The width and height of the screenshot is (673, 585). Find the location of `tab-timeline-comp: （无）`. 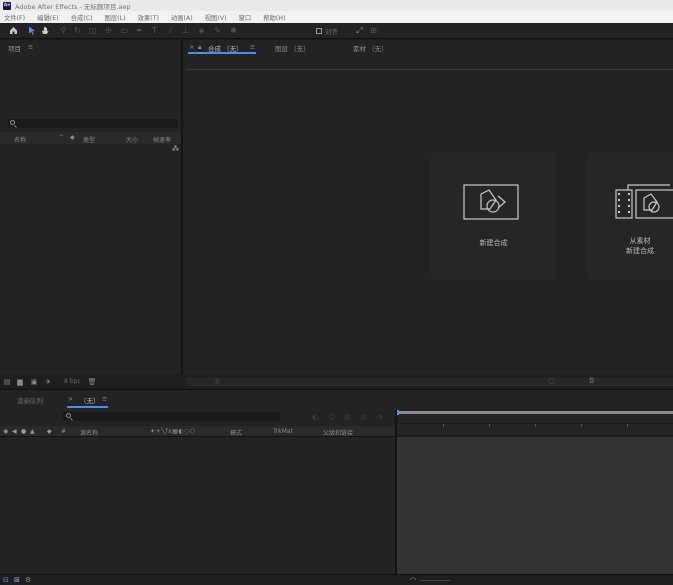

tab-timeline-comp: （无） is located at coordinates (90, 400).